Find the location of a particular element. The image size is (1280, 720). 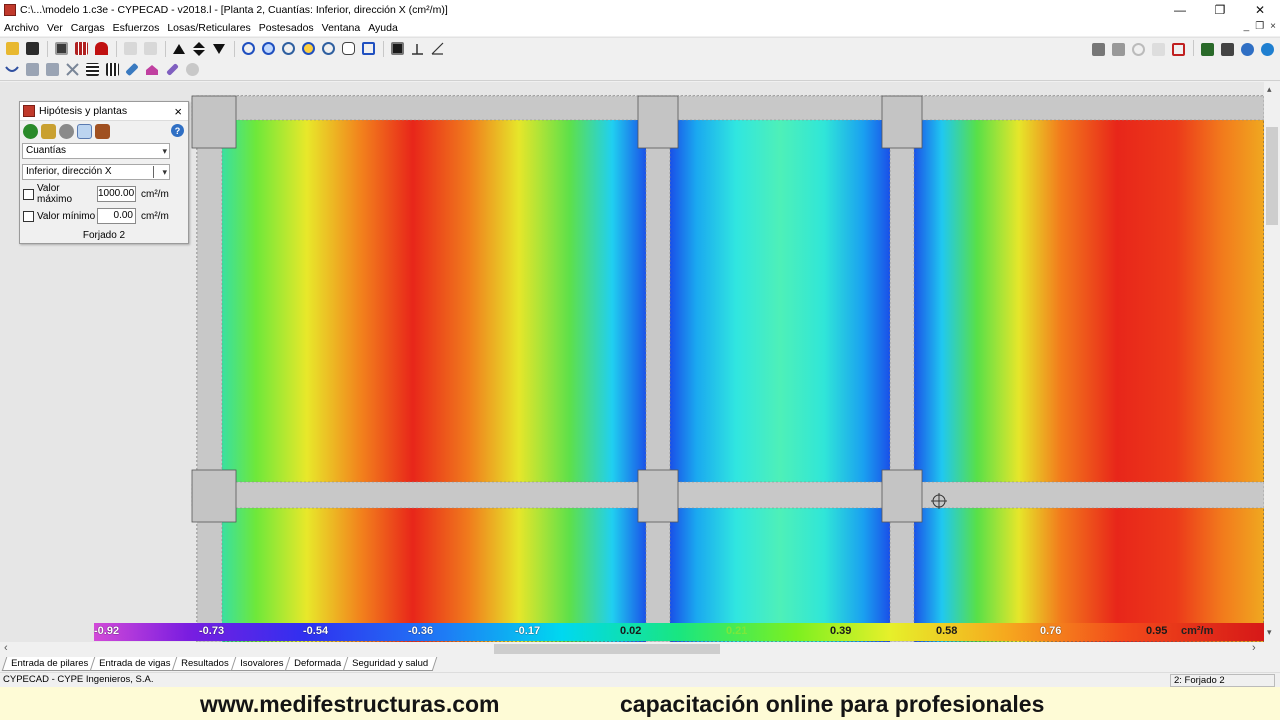

tab-deformada: Deformada is located at coordinates (317, 664).